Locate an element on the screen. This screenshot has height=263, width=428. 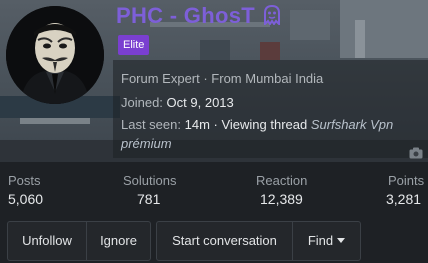
banner-window is located at coordinates (310, 25).